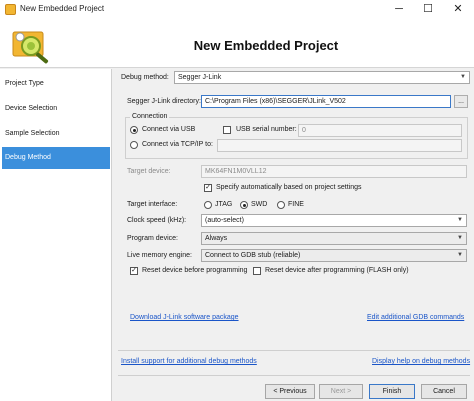 The image size is (474, 401). Describe the element at coordinates (224, 204) in the screenshot. I see `interface-jtag-label: JTAG` at that location.